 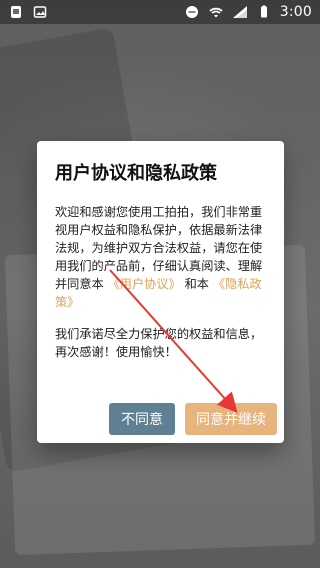 What do you see at coordinates (192, 12) in the screenshot?
I see `minus-circle-icon` at bounding box center [192, 12].